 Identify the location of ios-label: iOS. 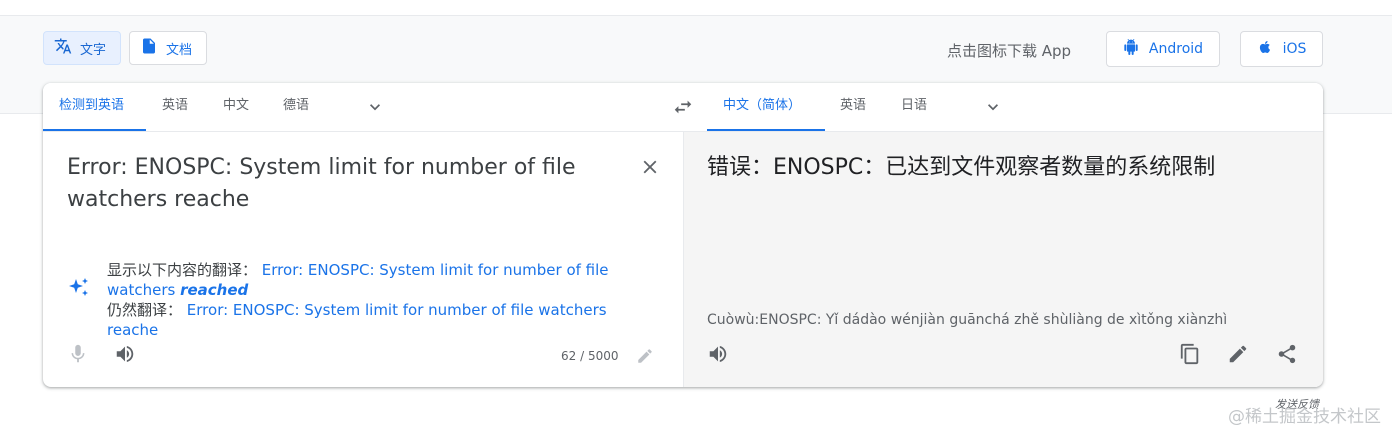
(1294, 49).